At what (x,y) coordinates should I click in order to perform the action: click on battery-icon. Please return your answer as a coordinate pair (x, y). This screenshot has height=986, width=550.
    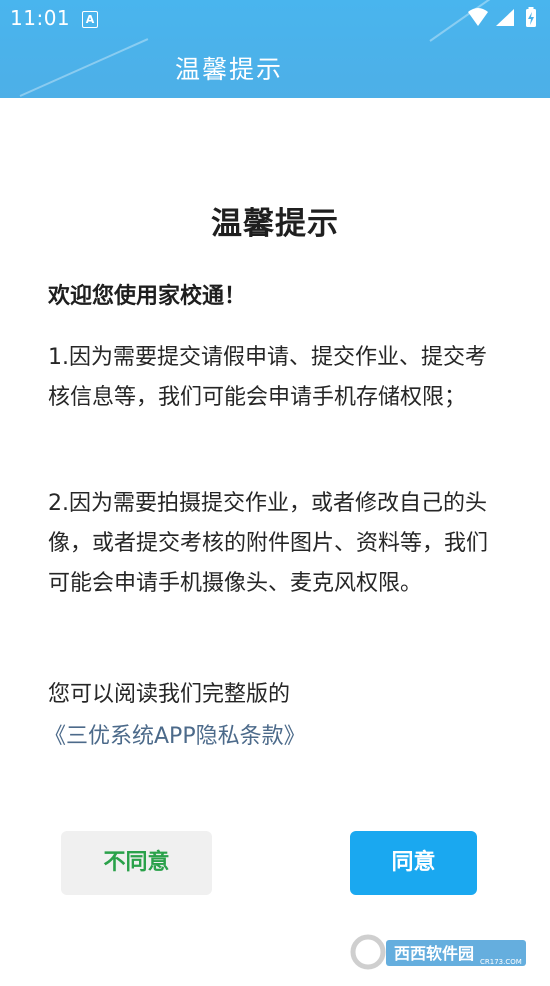
    Looking at the image, I should click on (531, 17).